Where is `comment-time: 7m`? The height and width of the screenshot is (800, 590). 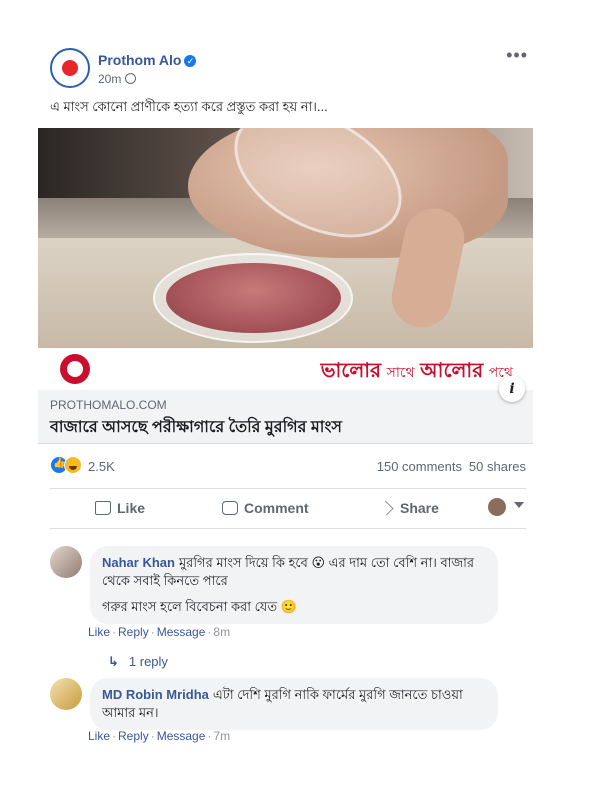
comment-time: 7m is located at coordinates (221, 736).